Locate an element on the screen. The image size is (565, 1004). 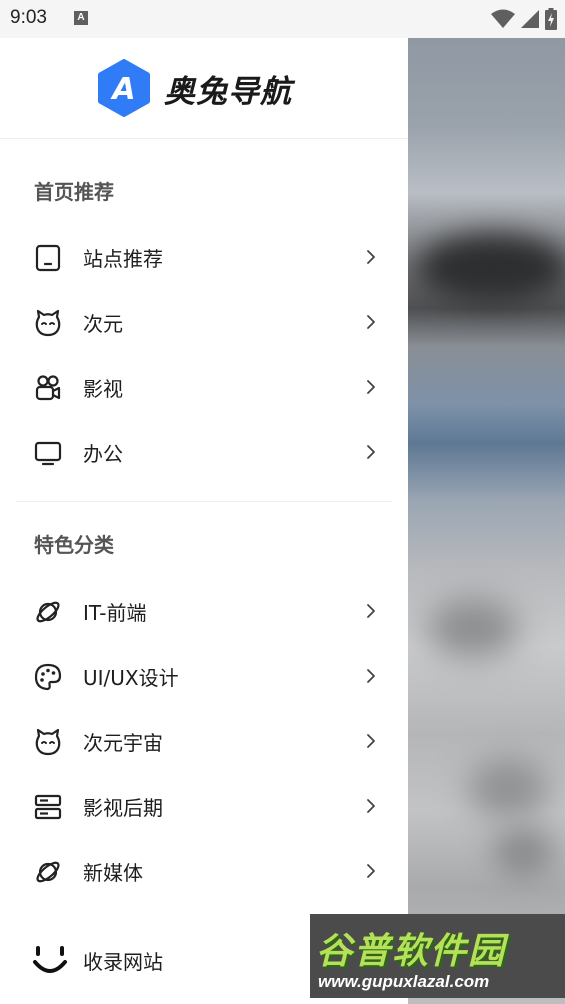
menu-item-it-frontend: IT-前端 is located at coordinates (204, 611).